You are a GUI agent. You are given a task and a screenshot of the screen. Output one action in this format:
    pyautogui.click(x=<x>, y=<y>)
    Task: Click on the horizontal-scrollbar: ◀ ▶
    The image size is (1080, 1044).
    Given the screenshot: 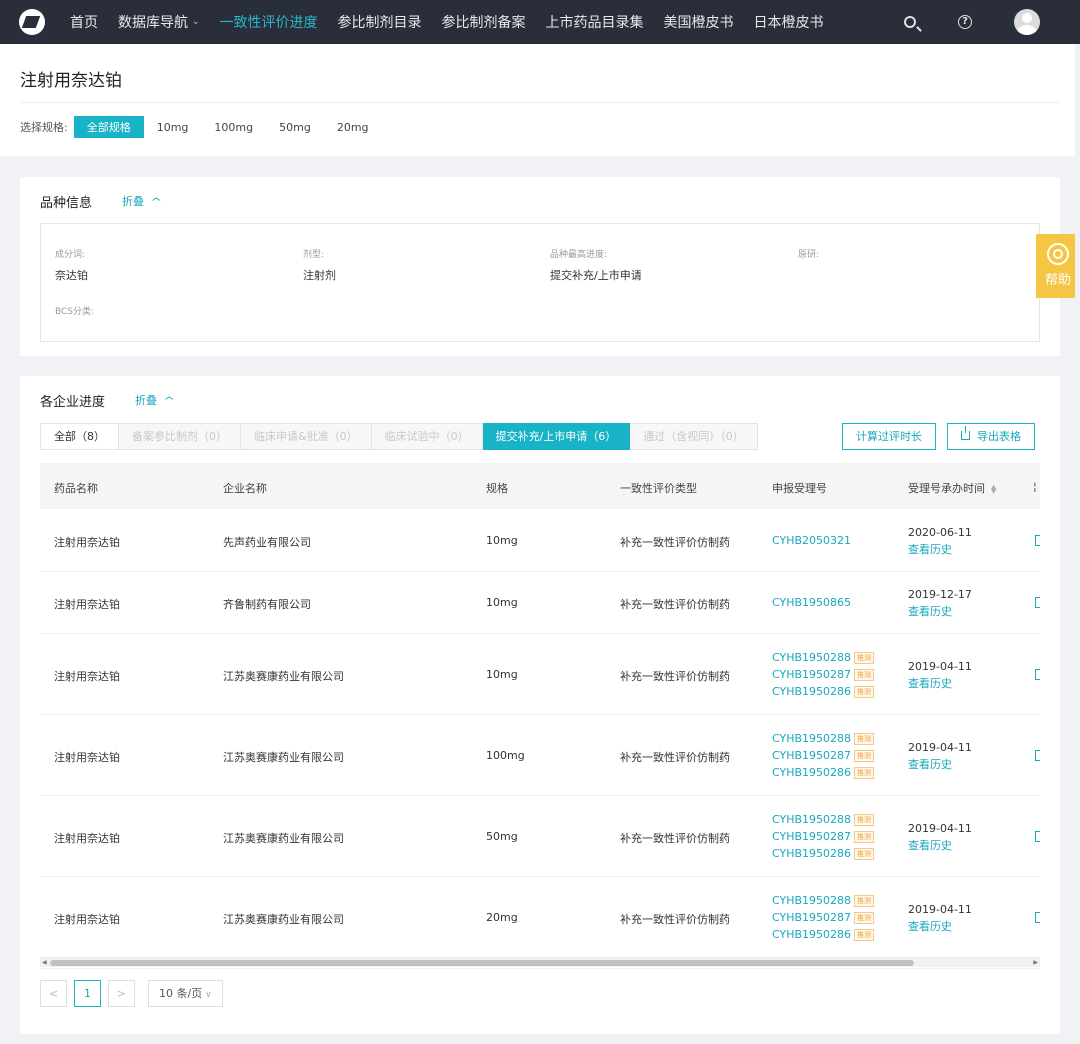 What is the action you would take?
    pyautogui.click(x=540, y=962)
    